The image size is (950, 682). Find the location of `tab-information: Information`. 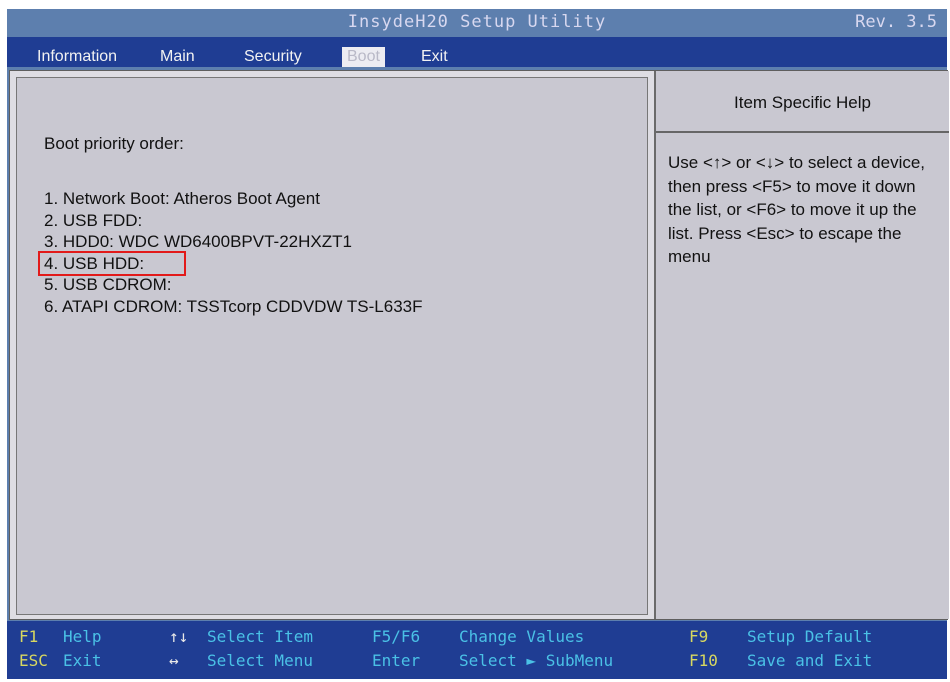

tab-information: Information is located at coordinates (77, 57).